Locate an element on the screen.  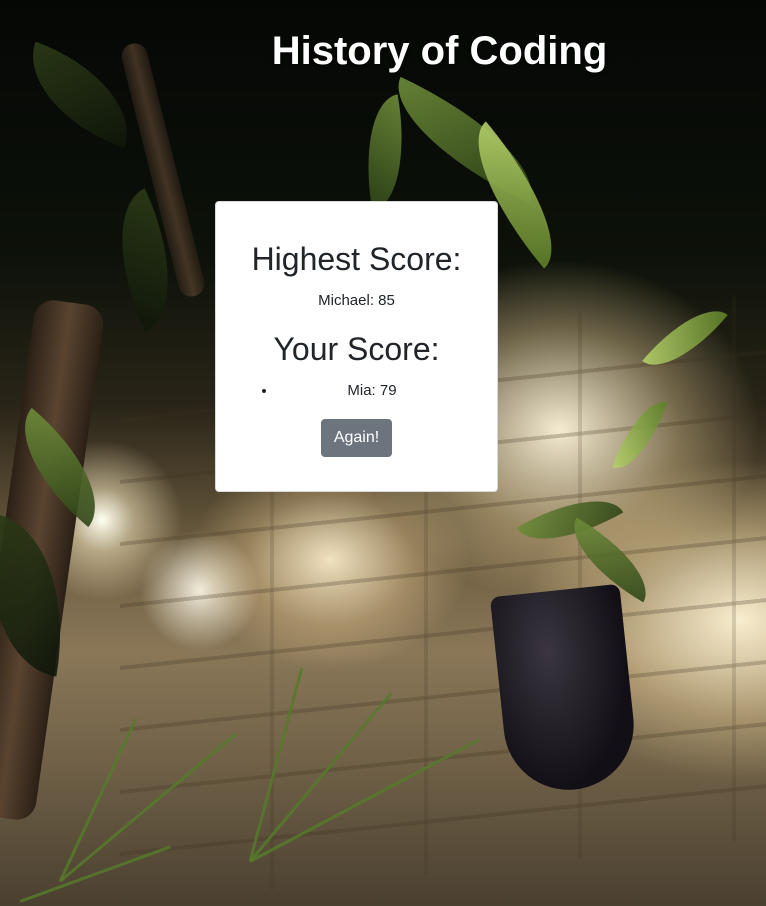
highest-score-entry: Michael: 85 is located at coordinates (356, 300).